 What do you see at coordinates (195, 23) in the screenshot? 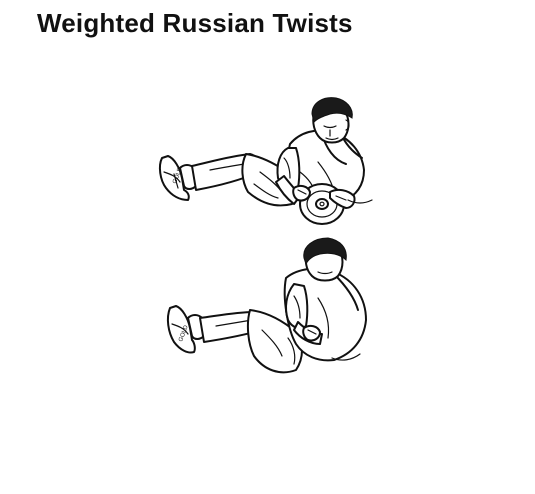
I see `page-title: Weighted Russian Twists` at bounding box center [195, 23].